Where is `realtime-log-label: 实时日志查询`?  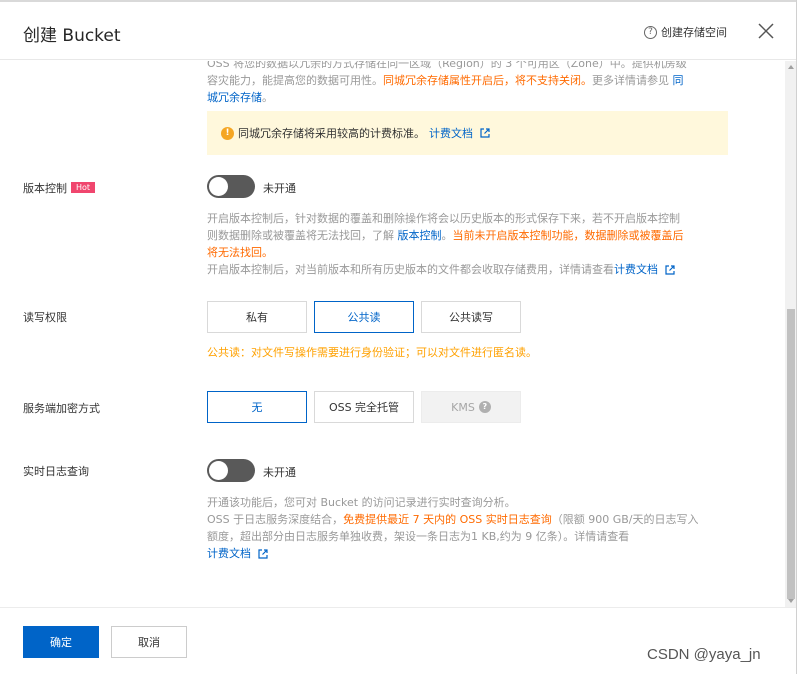 realtime-log-label: 实时日志查询 is located at coordinates (56, 471).